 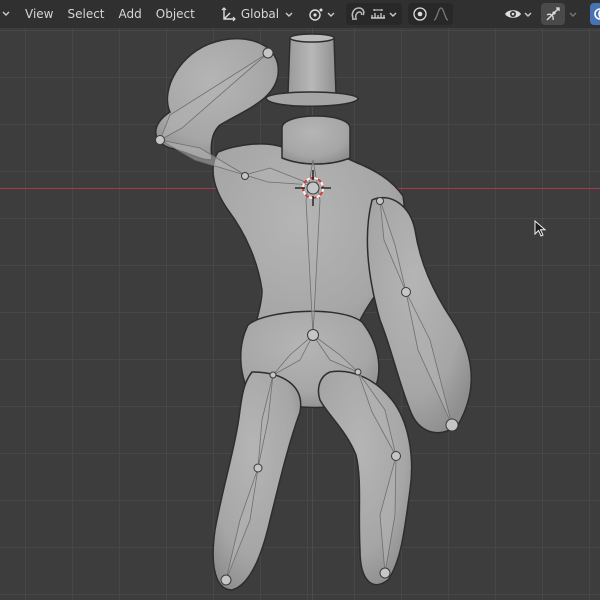 What do you see at coordinates (420, 14) in the screenshot?
I see `proportional-editing-icon` at bounding box center [420, 14].